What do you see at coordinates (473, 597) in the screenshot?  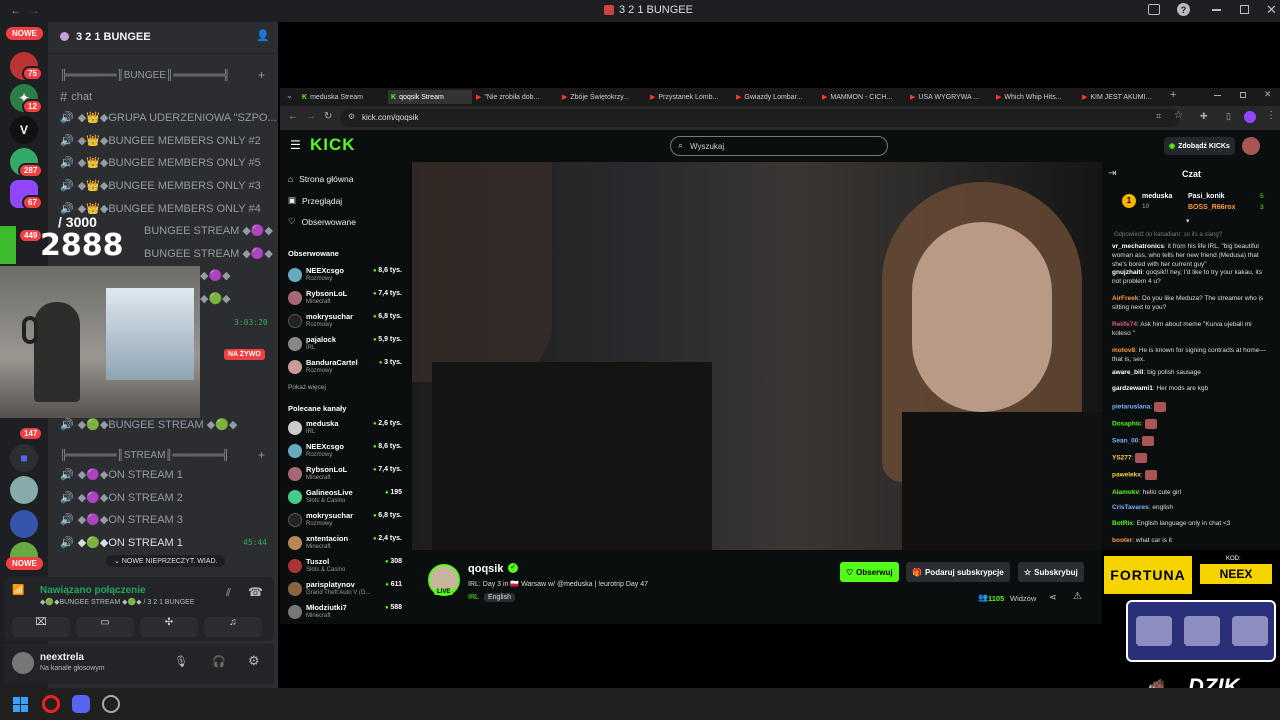 I see `category-link: IRL` at bounding box center [473, 597].